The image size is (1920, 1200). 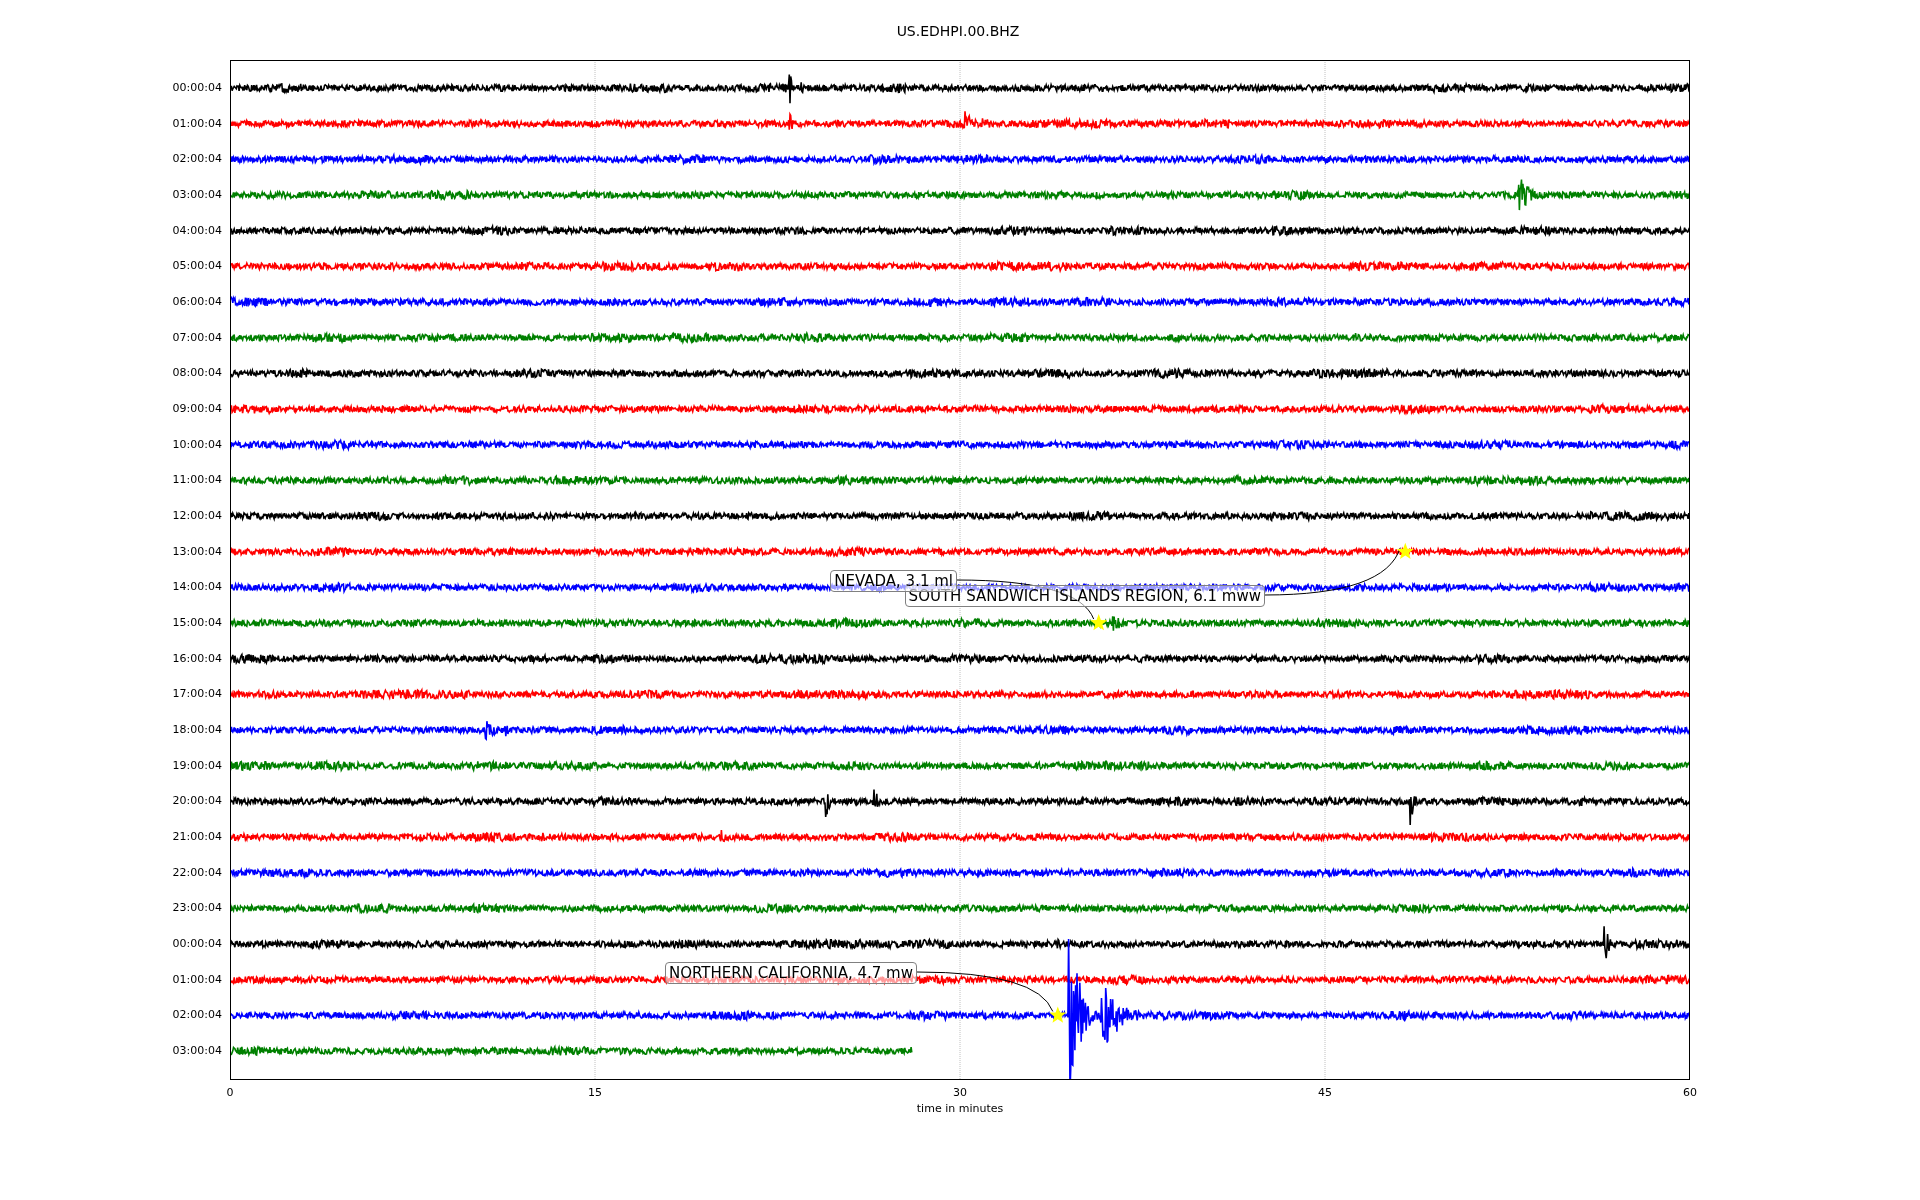 What do you see at coordinates (197, 230) in the screenshot?
I see `hour-label: 04:00:04` at bounding box center [197, 230].